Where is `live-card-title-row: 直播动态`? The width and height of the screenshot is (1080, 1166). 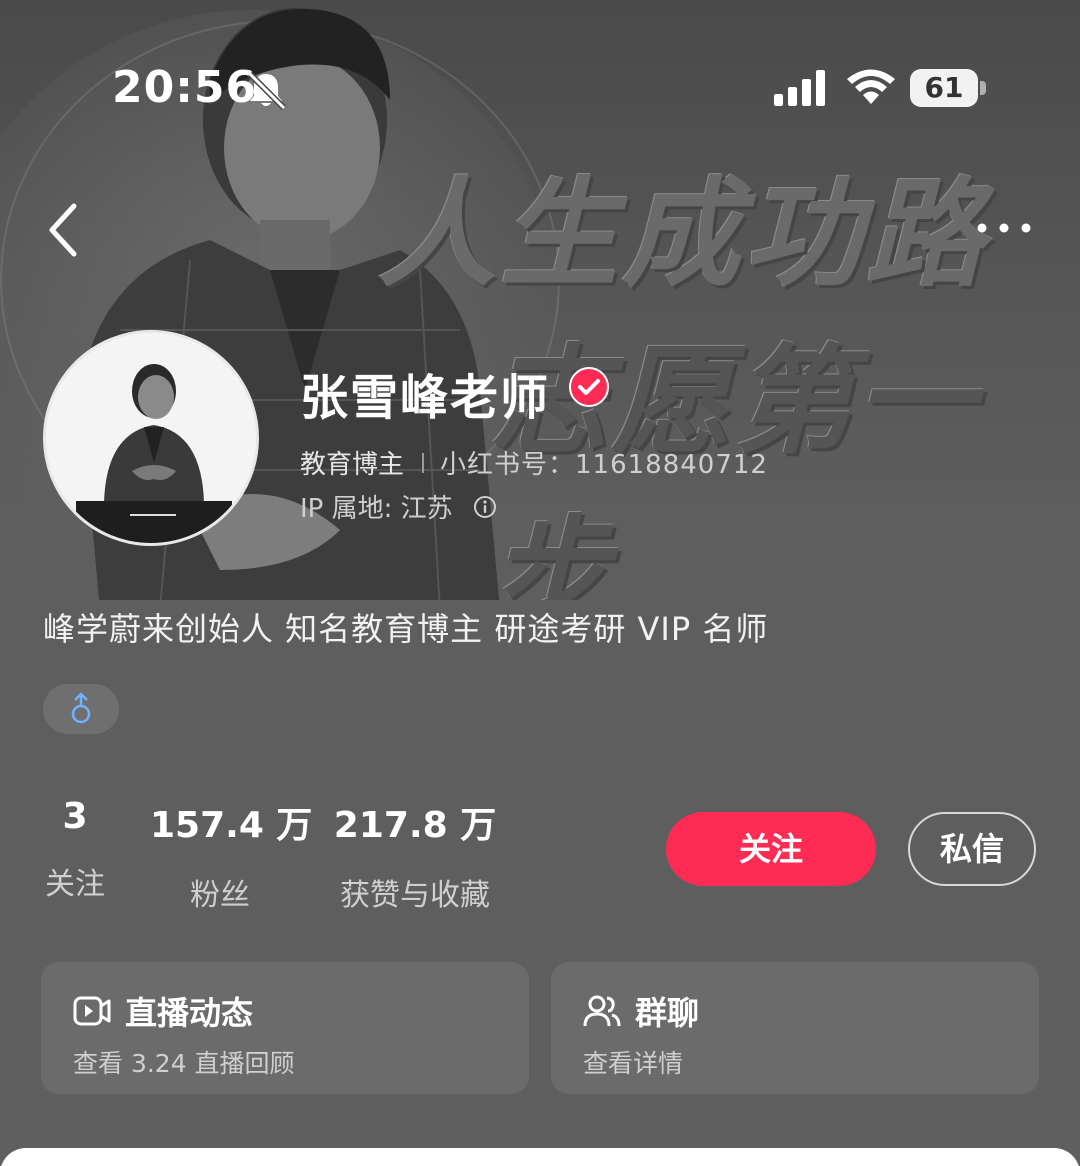
live-card-title-row: 直播动态 is located at coordinates (163, 1011).